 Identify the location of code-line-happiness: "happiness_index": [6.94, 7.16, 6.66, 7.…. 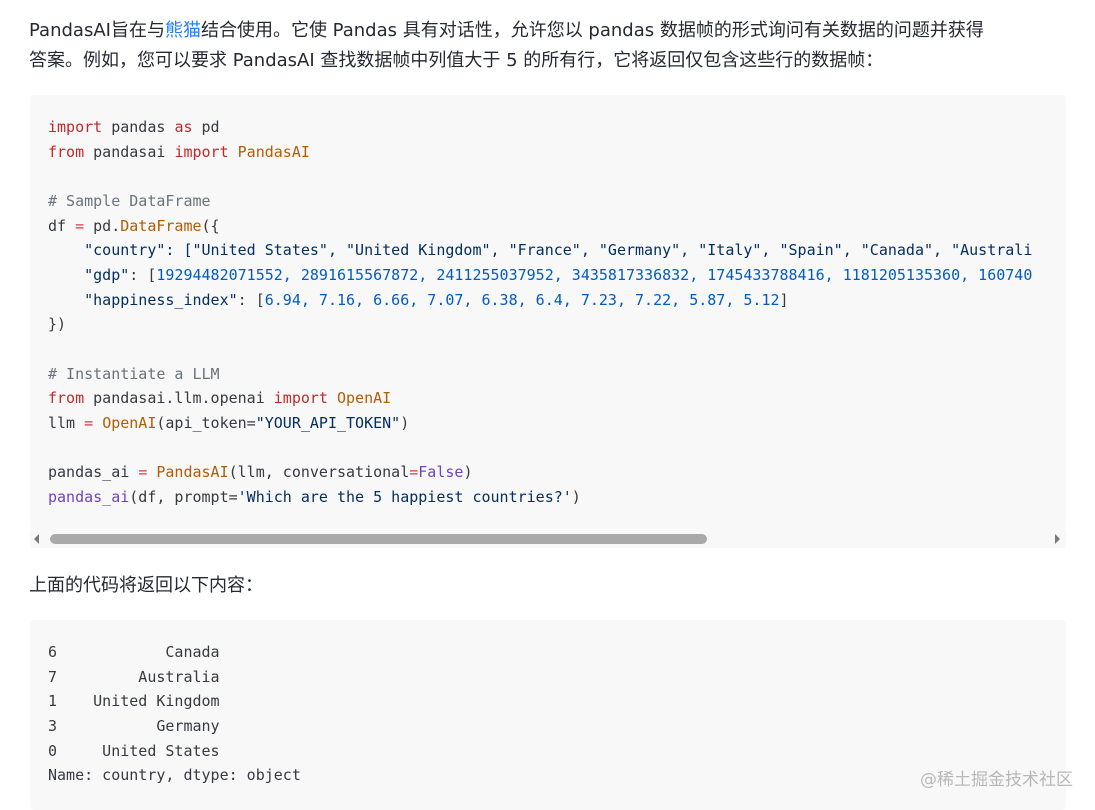
(436, 299).